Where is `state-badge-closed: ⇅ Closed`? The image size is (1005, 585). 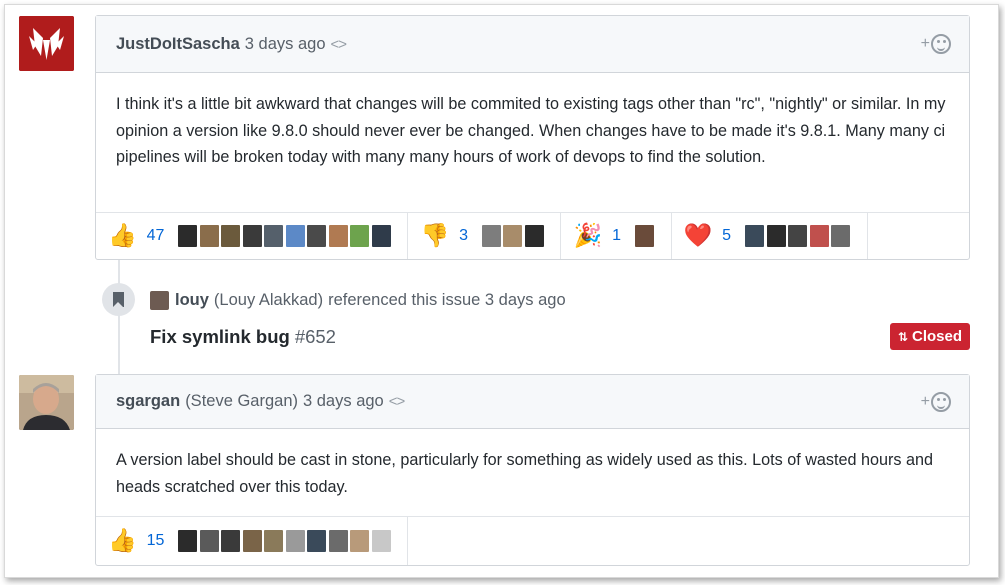 state-badge-closed: ⇅ Closed is located at coordinates (930, 336).